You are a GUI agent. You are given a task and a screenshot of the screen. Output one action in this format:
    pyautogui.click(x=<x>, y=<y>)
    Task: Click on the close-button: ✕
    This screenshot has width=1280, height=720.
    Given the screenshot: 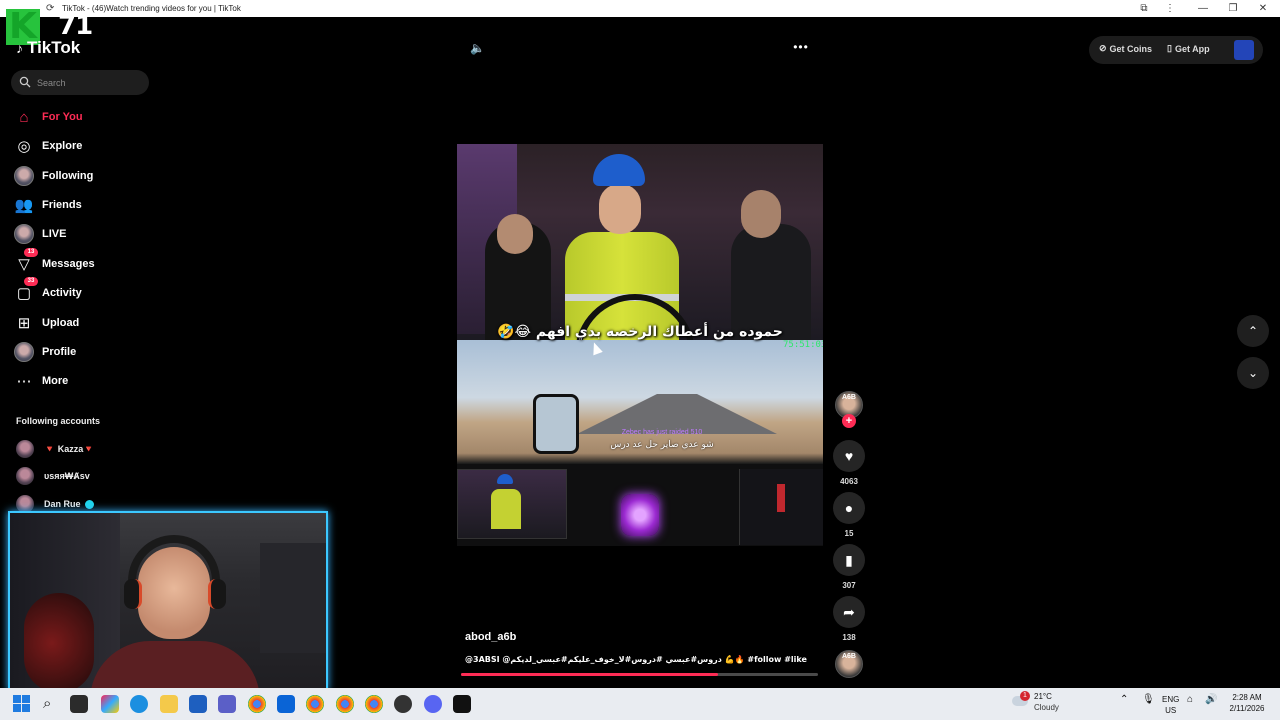 What is the action you would take?
    pyautogui.click(x=1263, y=8)
    